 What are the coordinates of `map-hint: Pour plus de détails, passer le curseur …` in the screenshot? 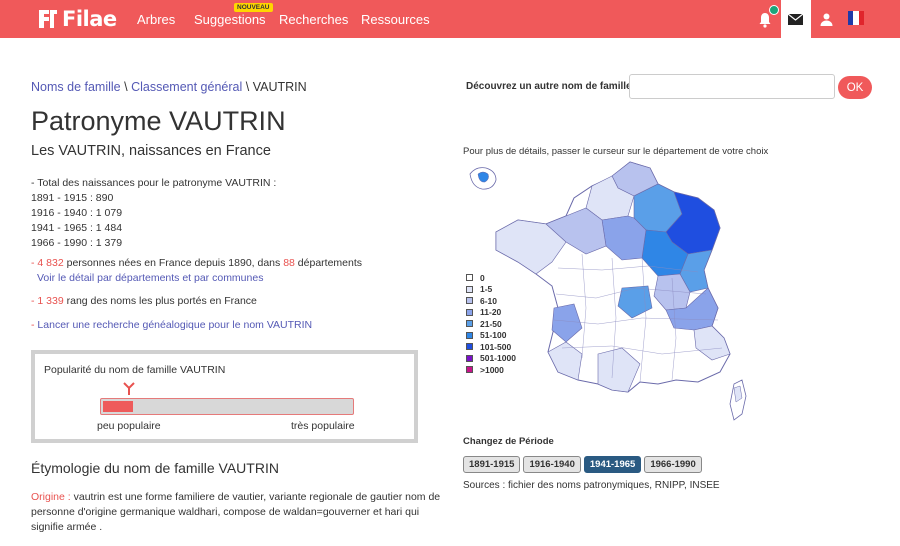 It's located at (616, 151).